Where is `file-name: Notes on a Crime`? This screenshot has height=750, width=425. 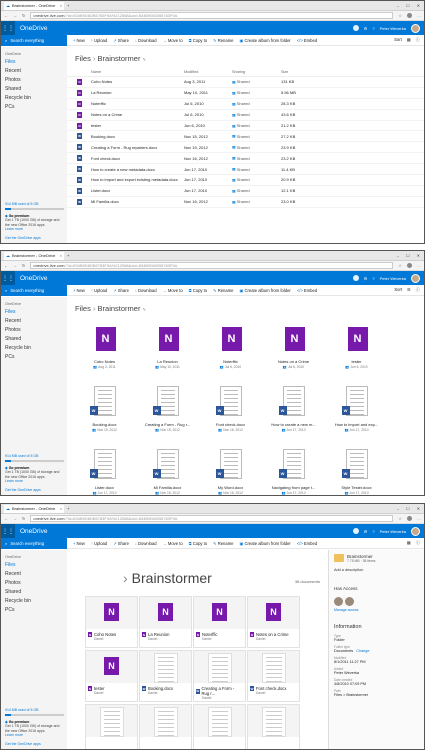 file-name: Notes on a Crime is located at coordinates (137, 114).